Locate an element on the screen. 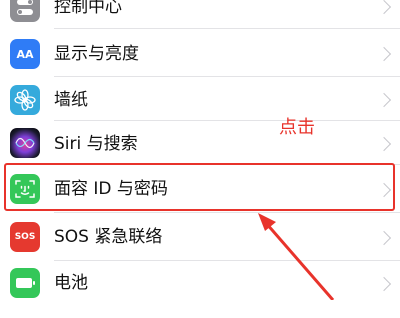  settings-row-label: 墙纸 is located at coordinates (71, 100).